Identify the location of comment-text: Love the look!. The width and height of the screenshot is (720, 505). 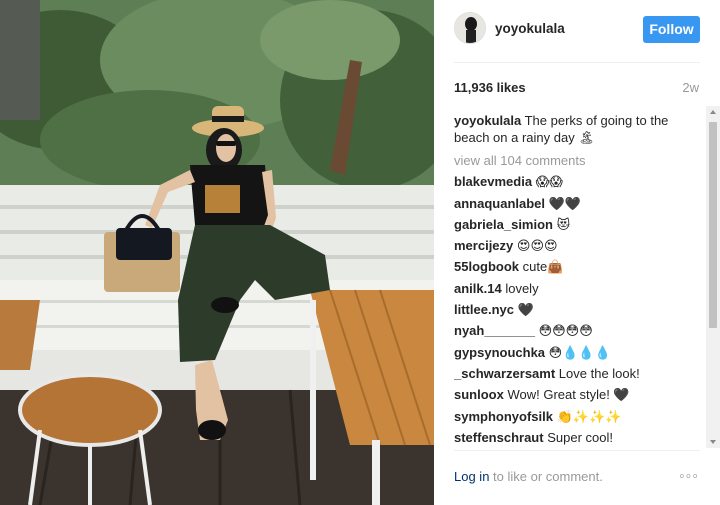
(599, 373).